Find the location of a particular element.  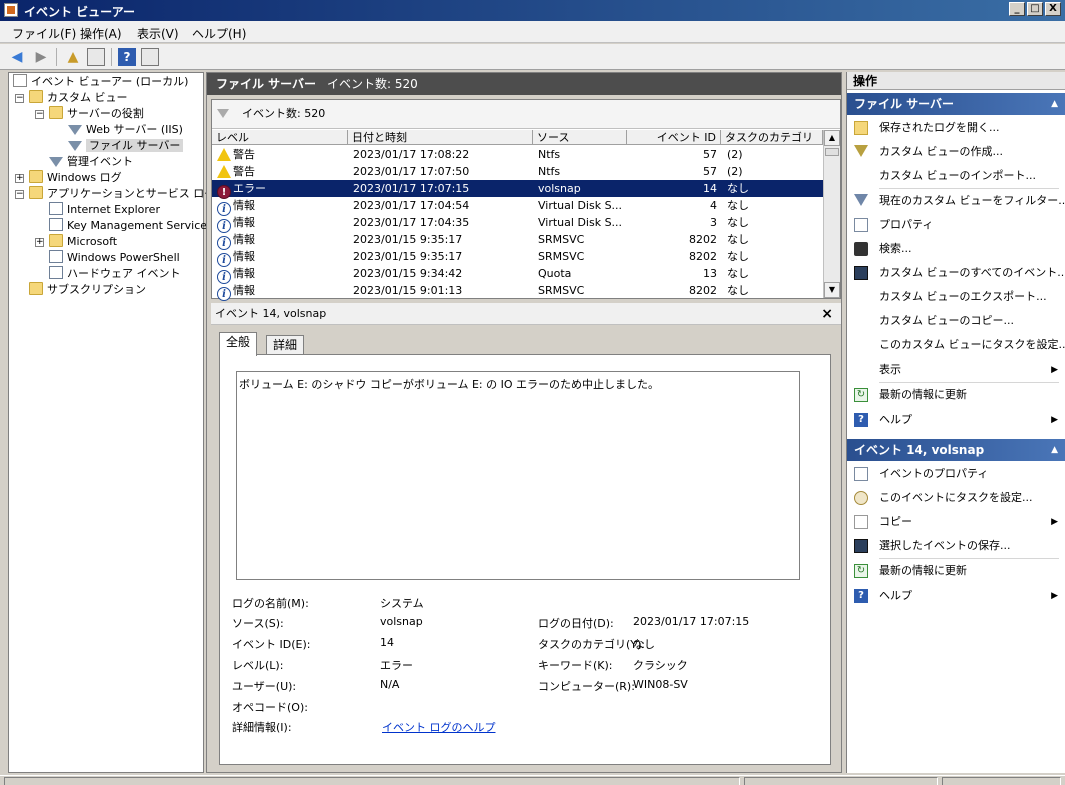

window-controls: _ □ X is located at coordinates (1035, 9).